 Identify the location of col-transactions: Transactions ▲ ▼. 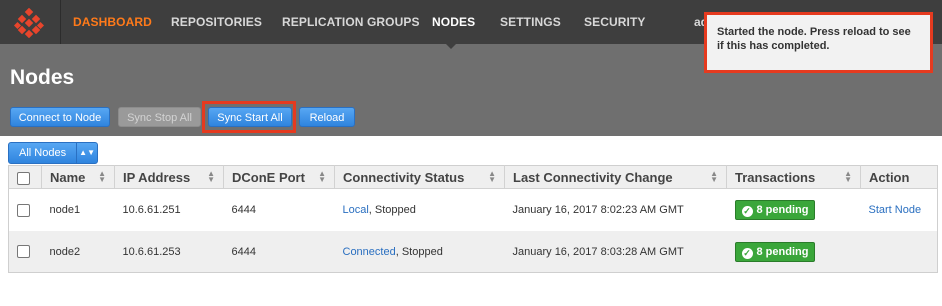
(793, 177).